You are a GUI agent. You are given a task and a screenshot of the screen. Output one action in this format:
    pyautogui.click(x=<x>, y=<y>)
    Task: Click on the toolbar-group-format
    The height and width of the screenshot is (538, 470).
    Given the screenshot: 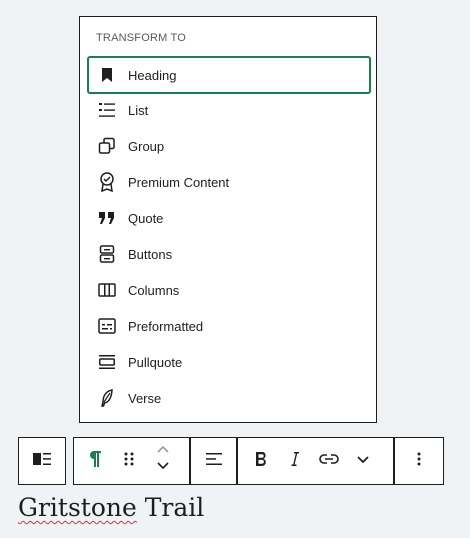 What is the action you would take?
    pyautogui.click(x=316, y=461)
    